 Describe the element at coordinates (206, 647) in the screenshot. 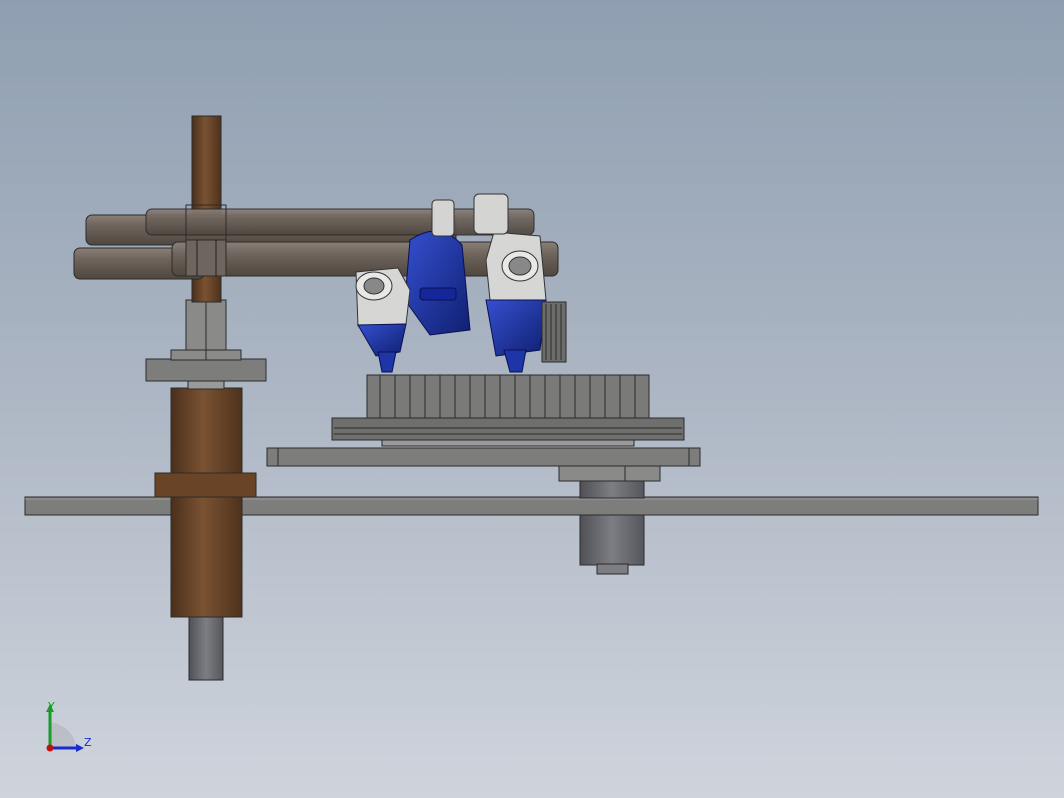

I see `column-lower-shaft` at that location.